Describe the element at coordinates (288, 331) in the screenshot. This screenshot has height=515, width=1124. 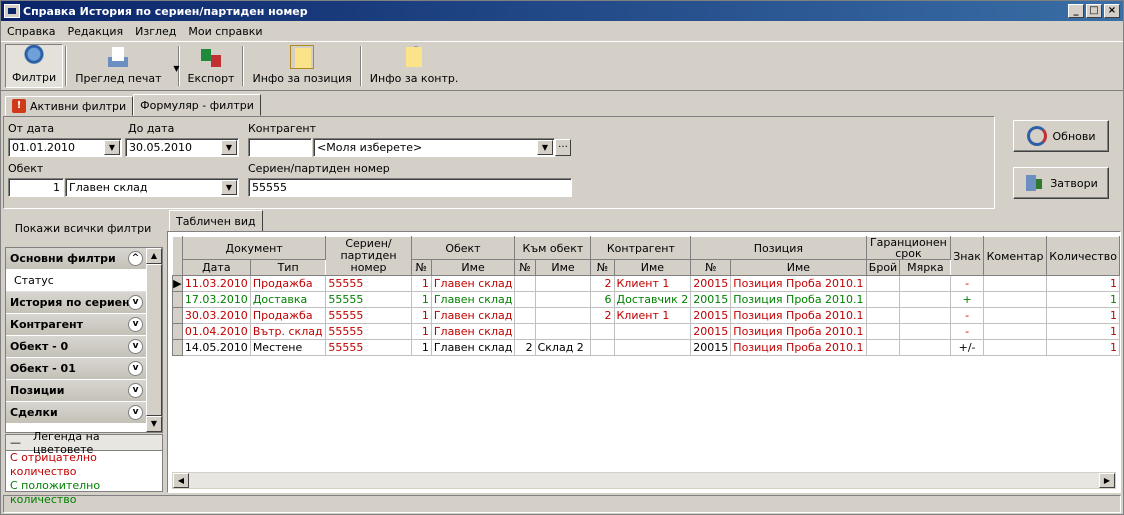
I see `cell-type: Вътр. склад` at that location.